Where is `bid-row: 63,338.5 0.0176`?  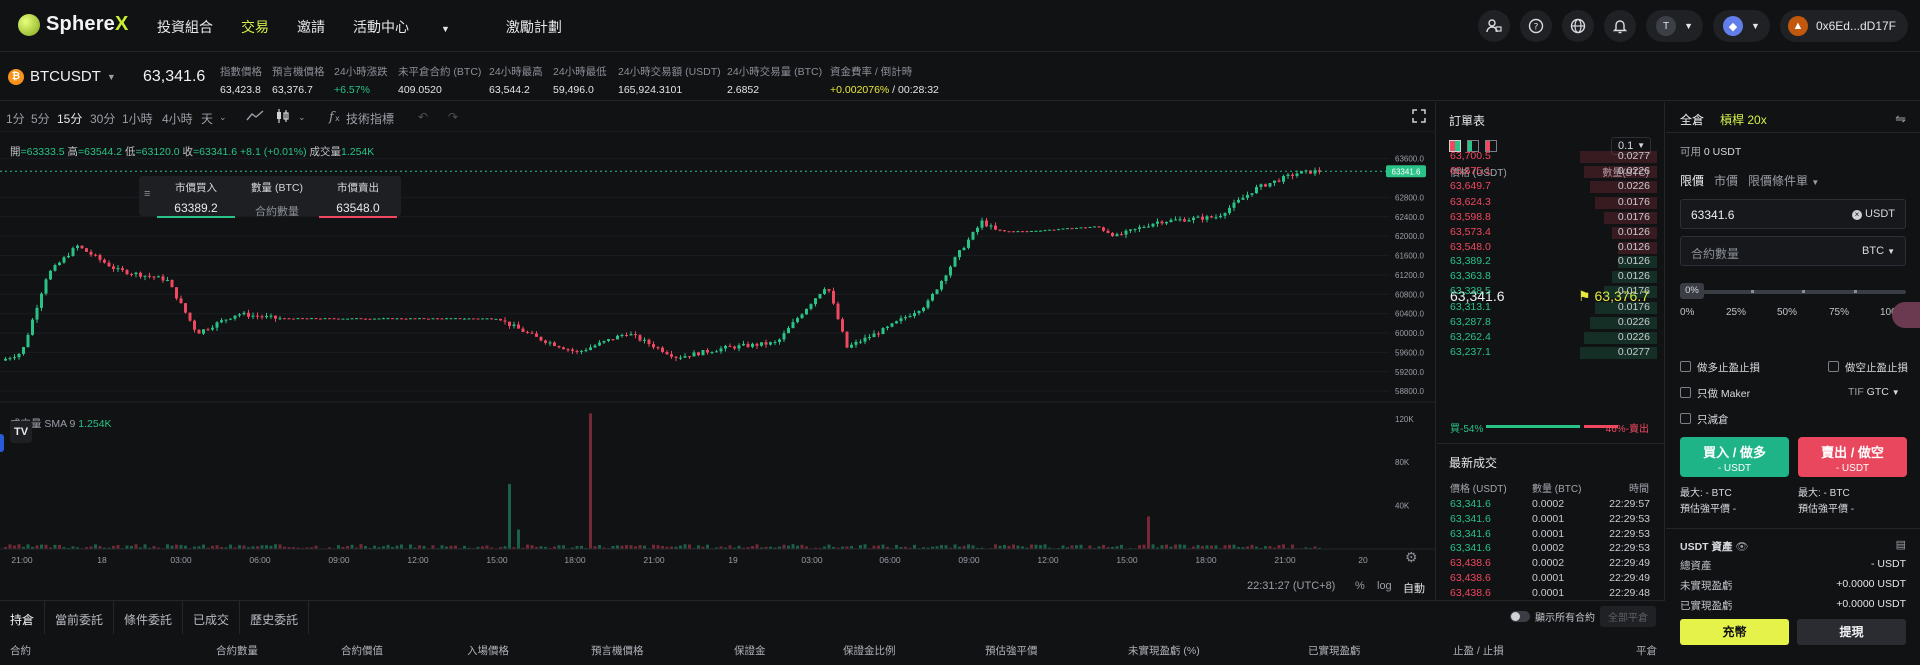
bid-row: 63,338.5 0.0176 is located at coordinates (1551, 292).